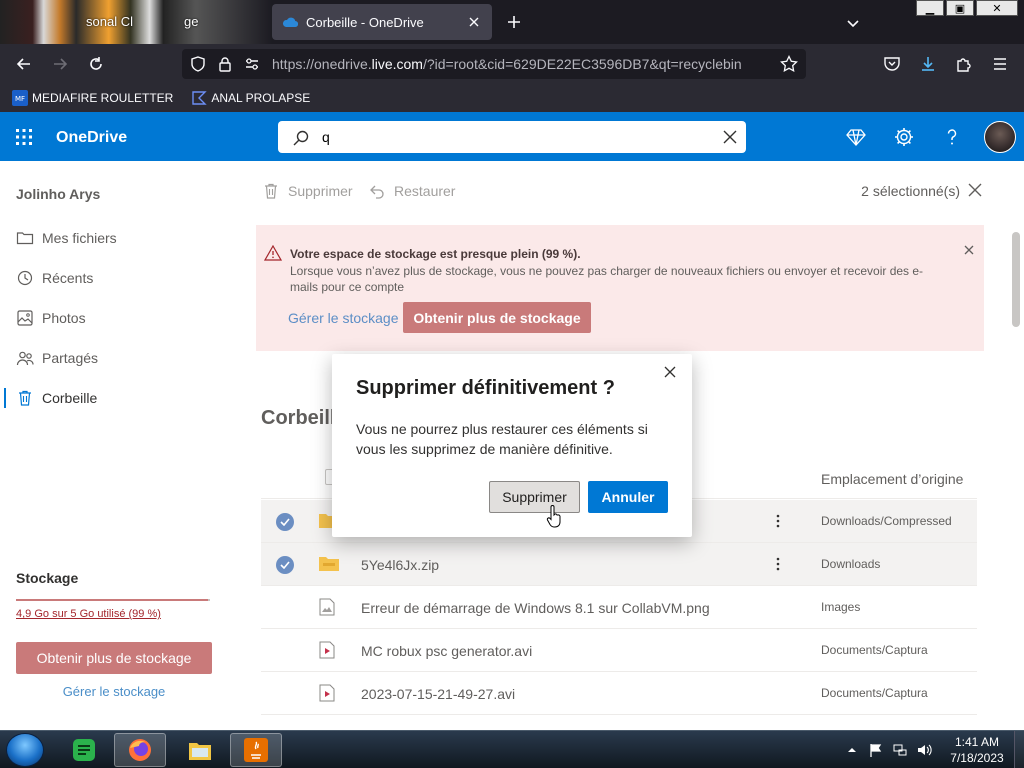 This screenshot has height=768, width=1024. Describe the element at coordinates (619, 564) in the screenshot. I see `table-row: 5Ye4l6Jx.zip Downloads` at that location.